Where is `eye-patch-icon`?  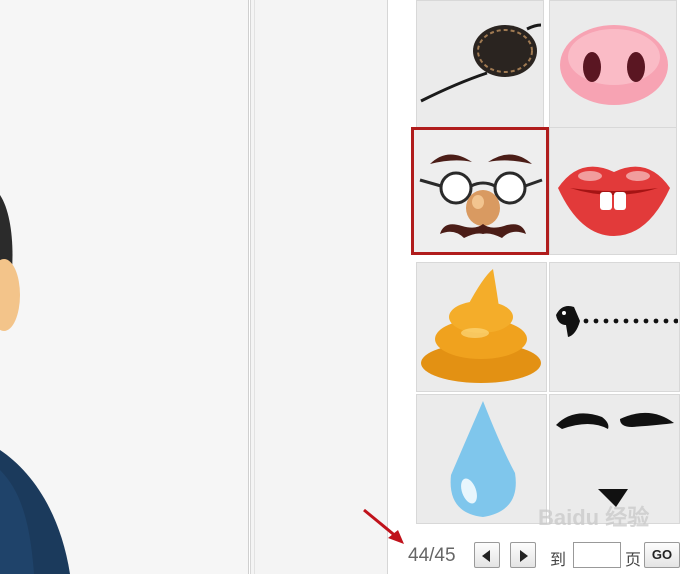 eye-patch-icon is located at coordinates (481, 63).